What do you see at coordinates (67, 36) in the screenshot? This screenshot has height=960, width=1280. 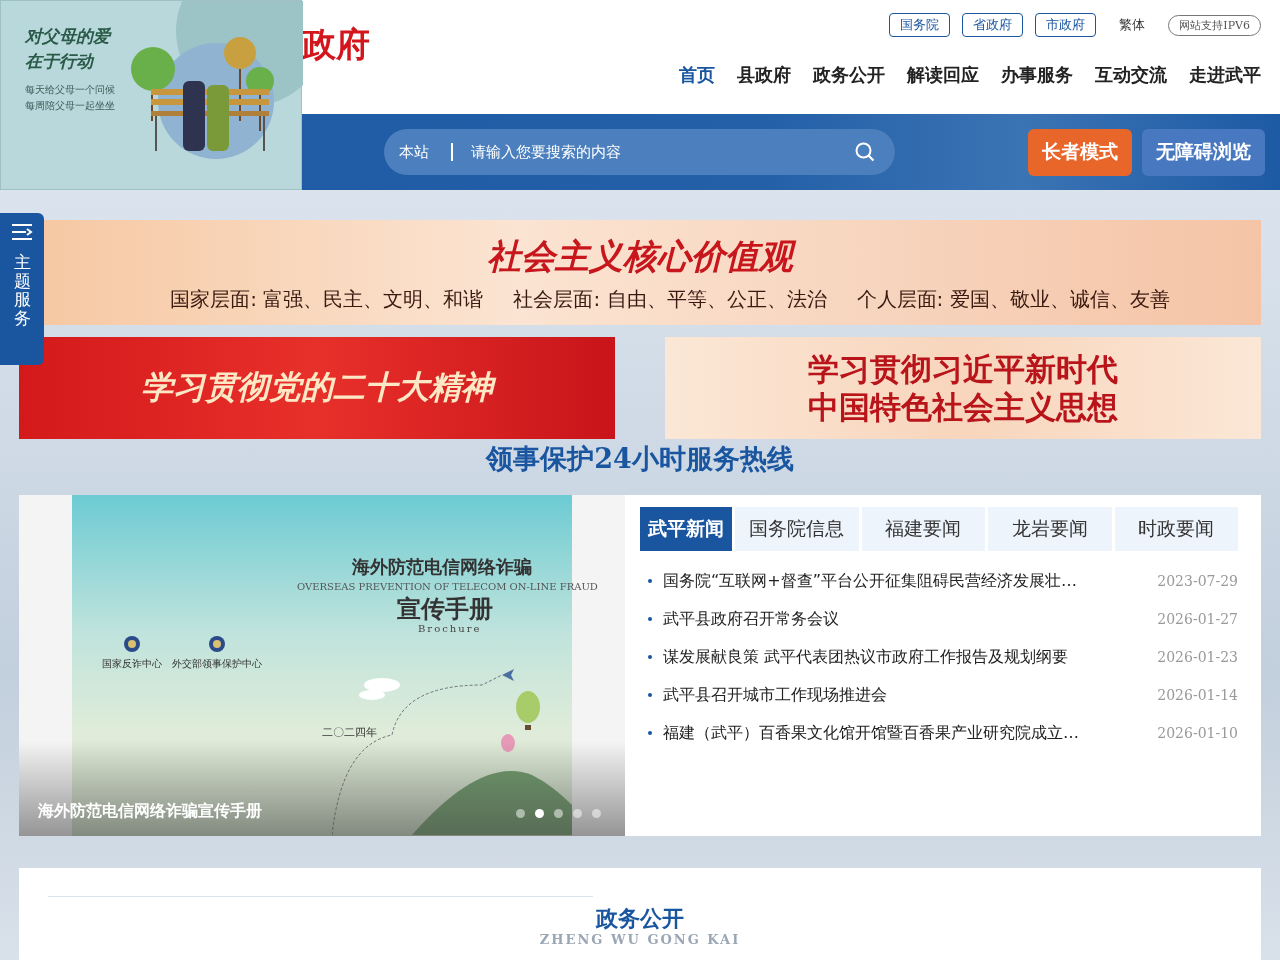 I see `ad-headline: 对父母的爱` at bounding box center [67, 36].